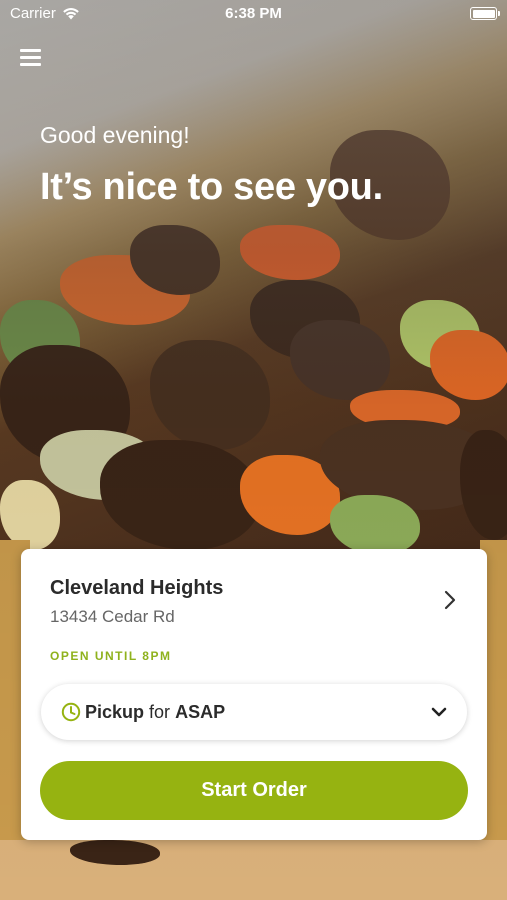  I want to click on status-bar: Carrier 6:38 PM, so click(253, 14).